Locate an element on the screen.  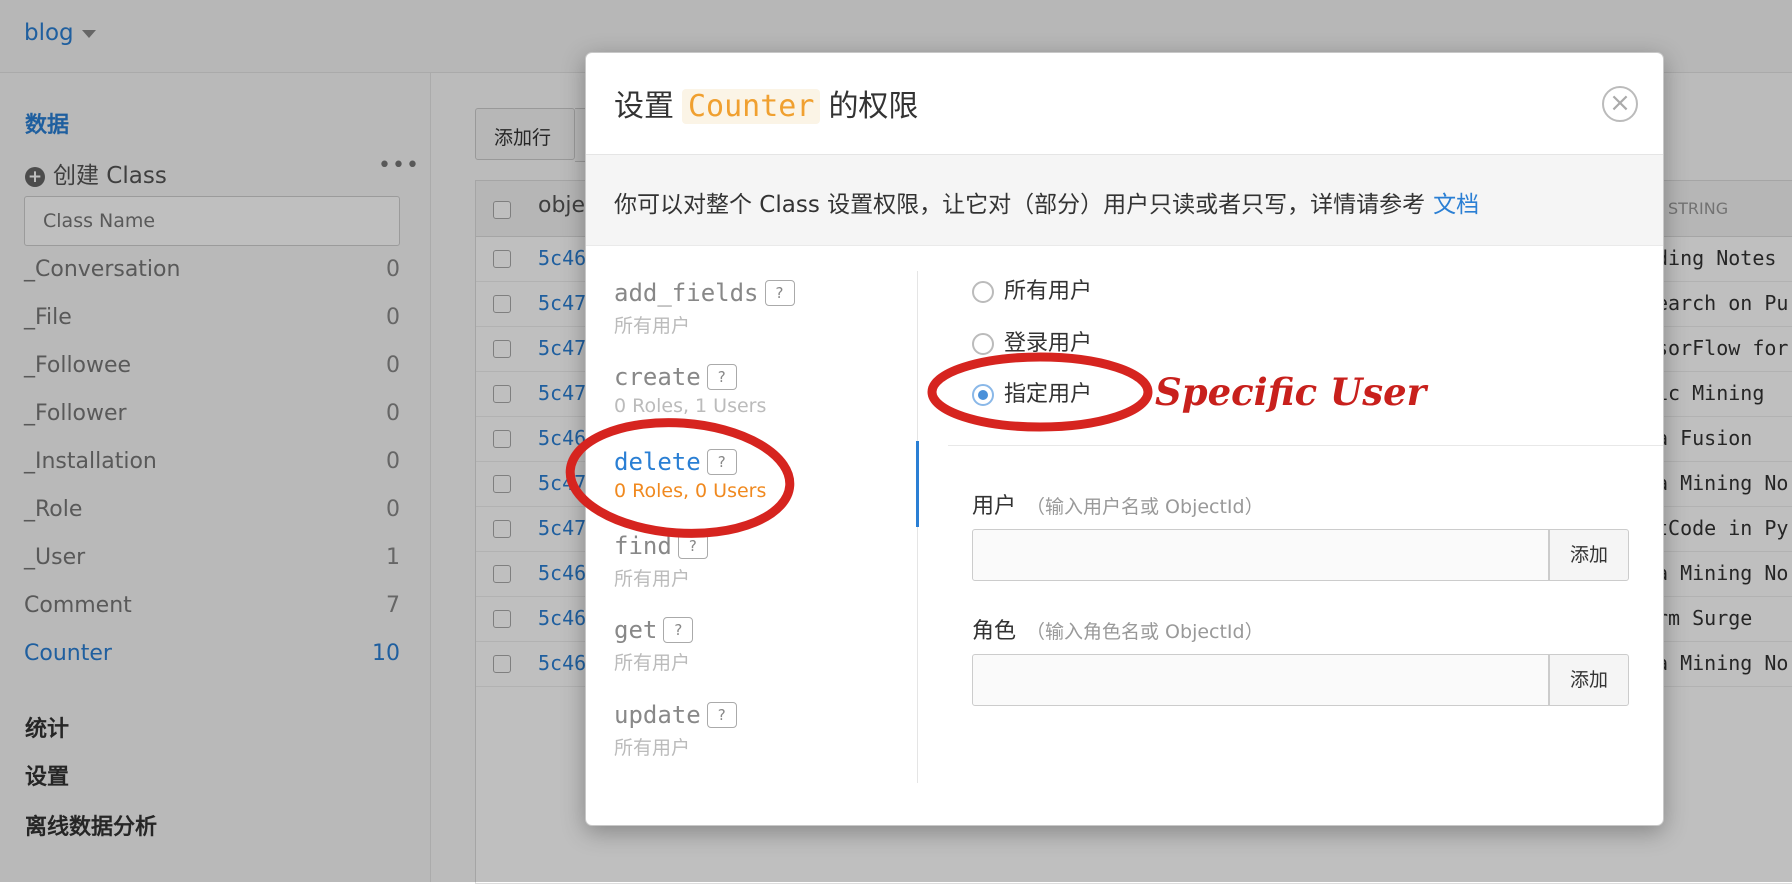
annotation-overlay is located at coordinates (859, 445).